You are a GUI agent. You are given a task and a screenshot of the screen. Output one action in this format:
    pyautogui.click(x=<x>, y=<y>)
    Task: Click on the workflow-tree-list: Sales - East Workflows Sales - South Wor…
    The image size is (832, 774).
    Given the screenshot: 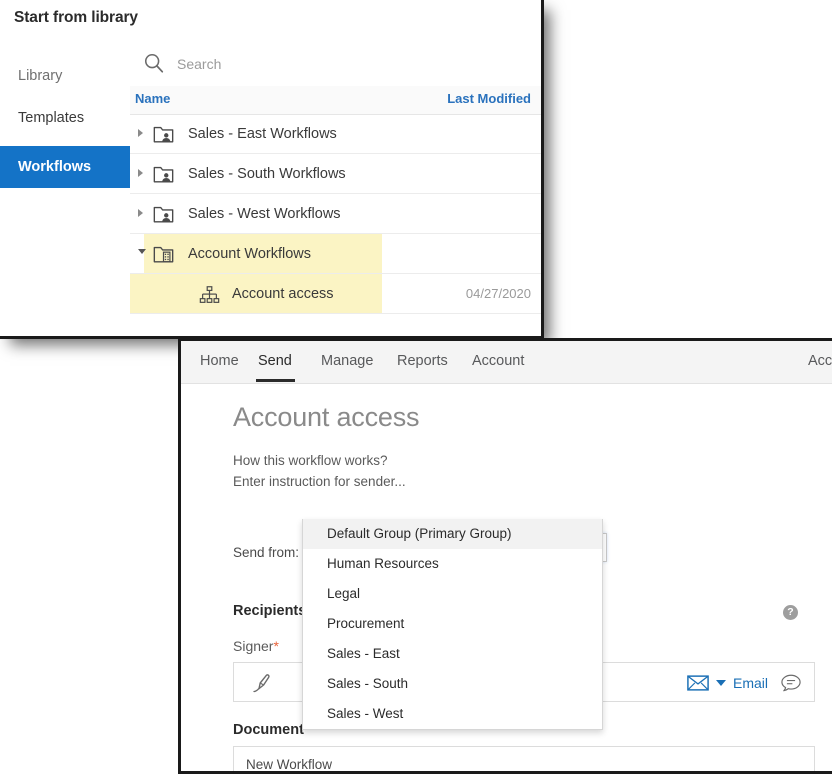 What is the action you would take?
    pyautogui.click(x=335, y=225)
    